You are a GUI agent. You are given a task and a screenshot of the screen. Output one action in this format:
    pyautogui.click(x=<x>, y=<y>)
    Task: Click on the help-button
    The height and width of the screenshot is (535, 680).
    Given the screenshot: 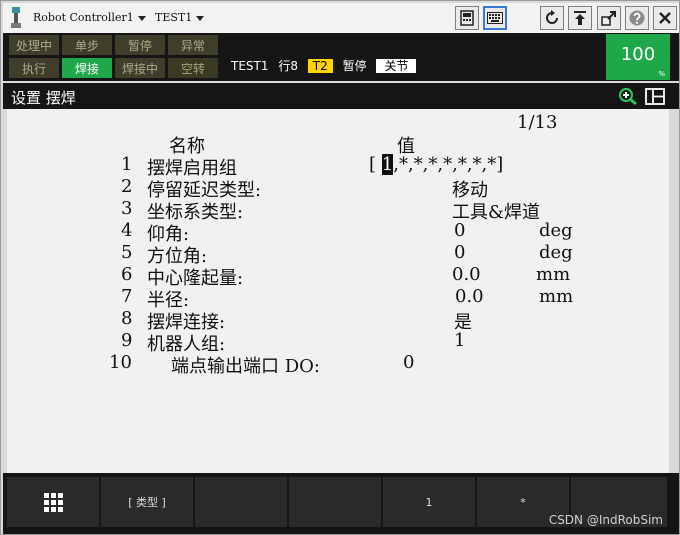 What is the action you would take?
    pyautogui.click(x=637, y=18)
    